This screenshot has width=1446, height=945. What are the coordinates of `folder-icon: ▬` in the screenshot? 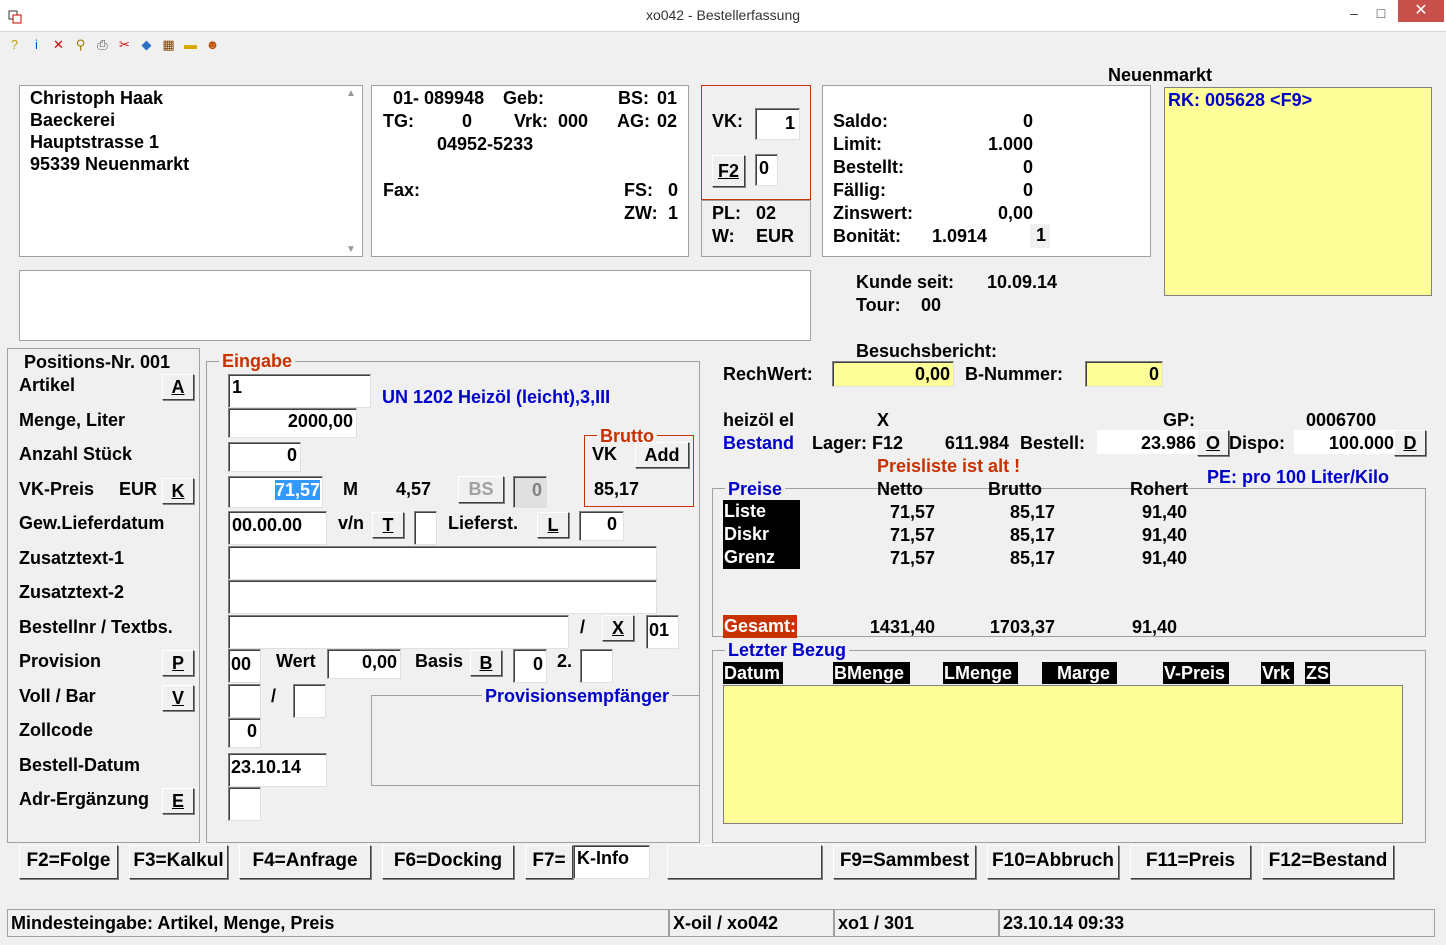 It's located at (190, 44).